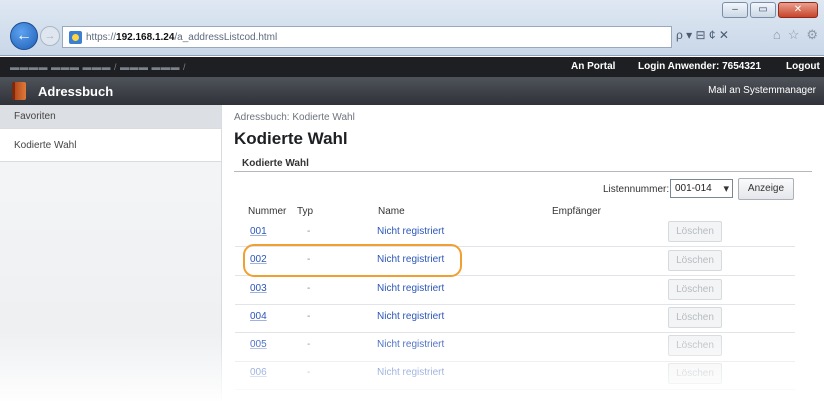 The width and height of the screenshot is (824, 401). Describe the element at coordinates (412, 91) in the screenshot. I see `app-titlebar: Adressbuch Mail an Systemmanager` at that location.